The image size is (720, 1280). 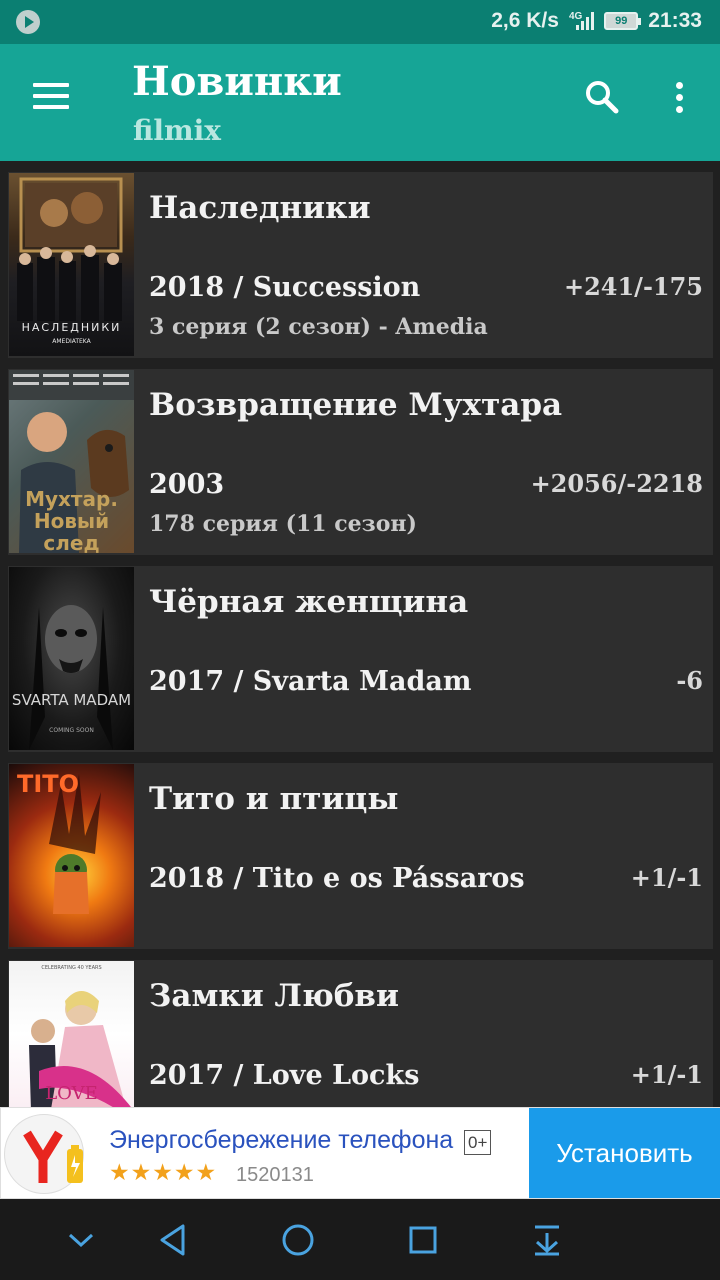 I want to click on poster-image: TITO, so click(x=71, y=855).